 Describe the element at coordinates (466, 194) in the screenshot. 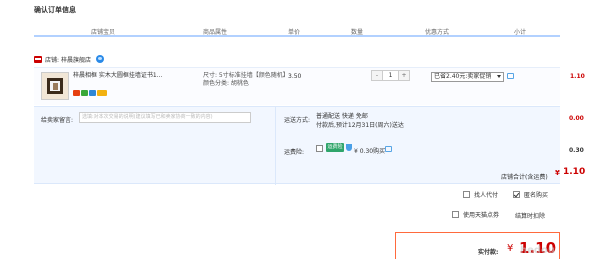

I see `proxy-pay-checkbox` at that location.